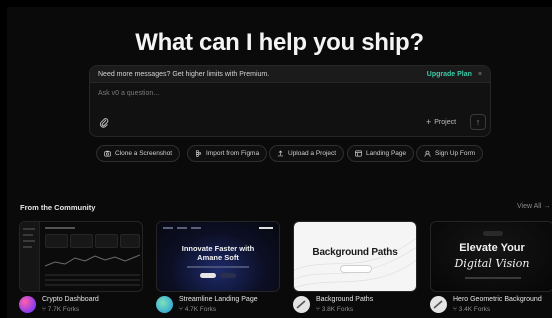 This screenshot has height=318, width=552. I want to click on paperclip-icon, so click(104, 122).